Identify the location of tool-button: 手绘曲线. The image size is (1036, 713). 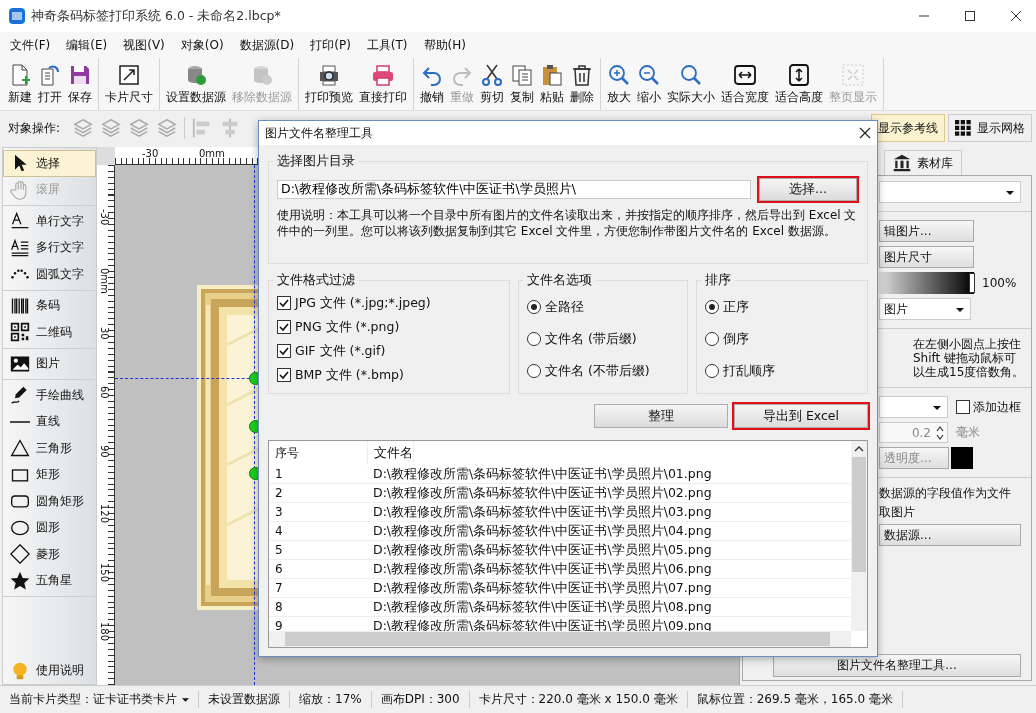
(49, 395).